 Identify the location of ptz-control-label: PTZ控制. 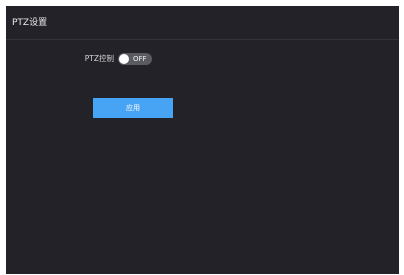
(99, 58).